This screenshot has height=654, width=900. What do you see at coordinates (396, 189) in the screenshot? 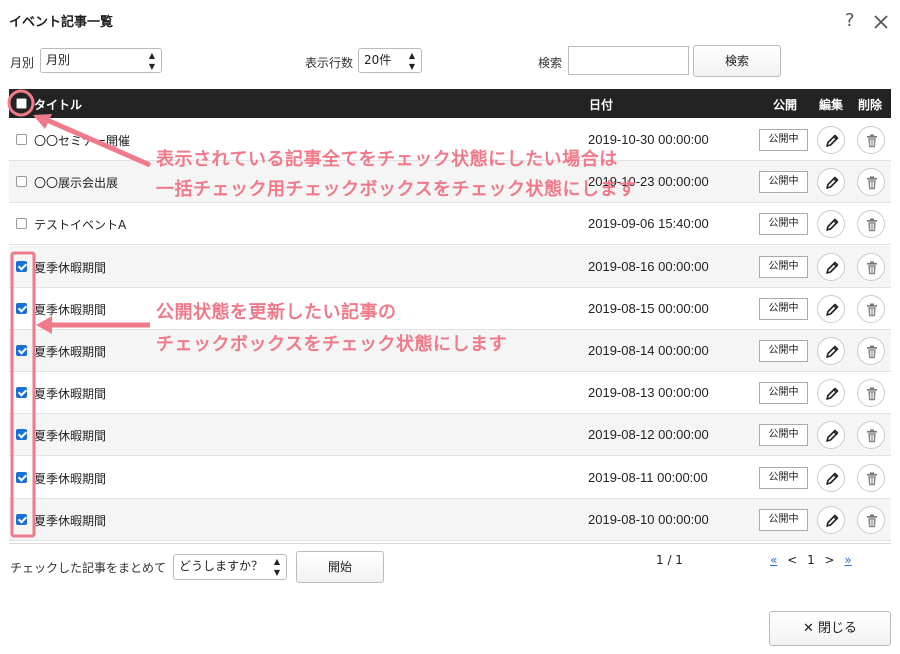
I see `annotation-select-all-line2: 一括チェック用チェックボックスをチェック状態にします` at bounding box center [396, 189].